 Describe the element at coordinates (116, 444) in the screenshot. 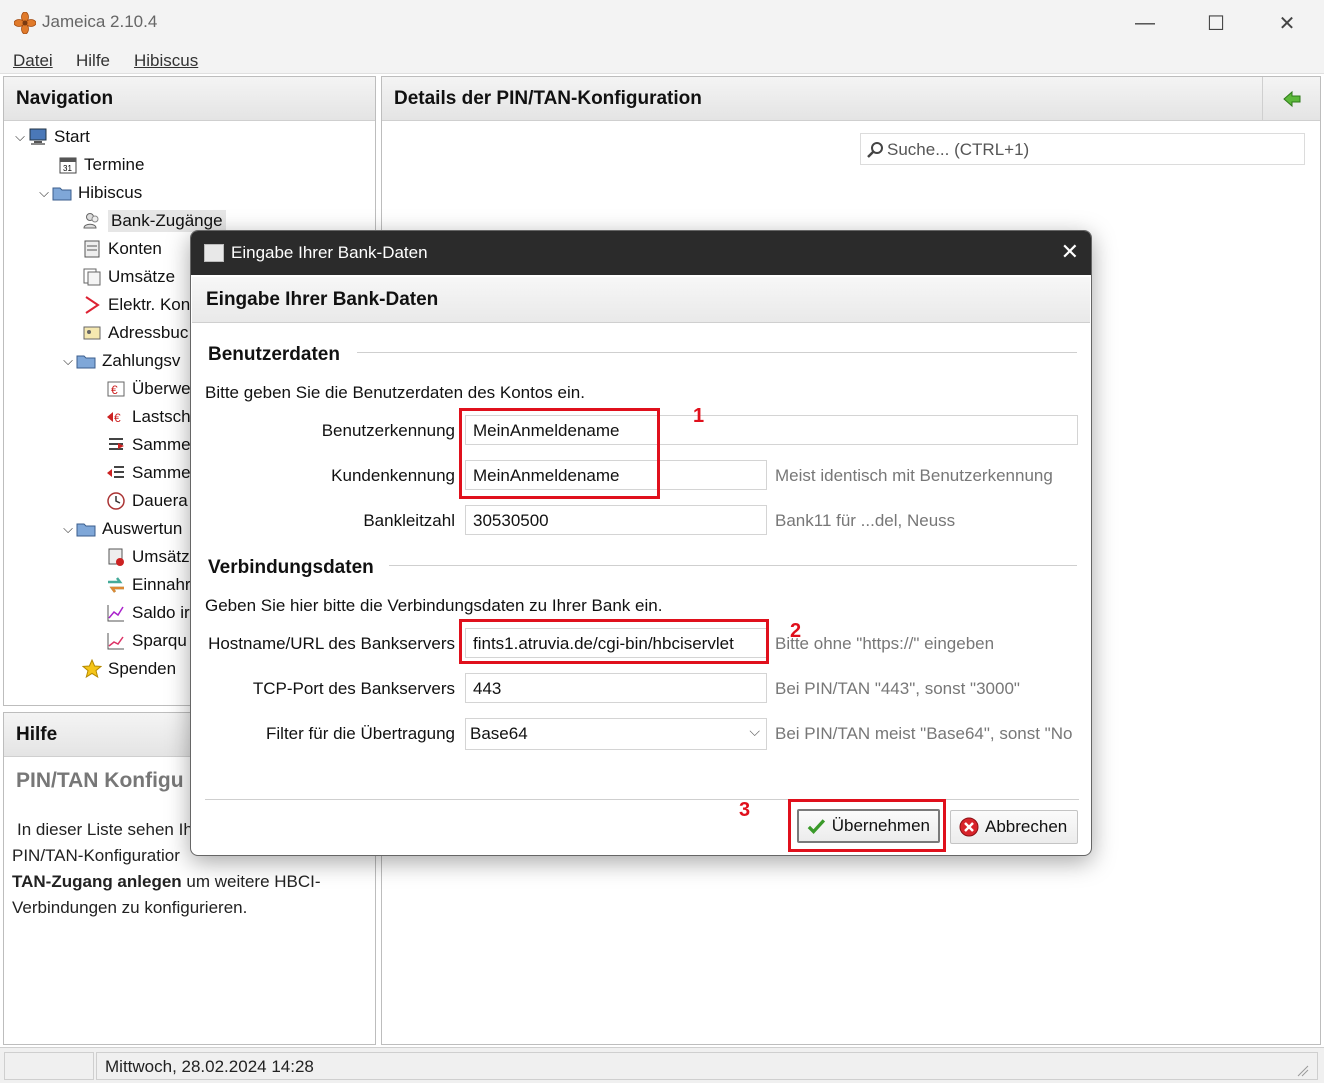

I see `list-icon` at that location.